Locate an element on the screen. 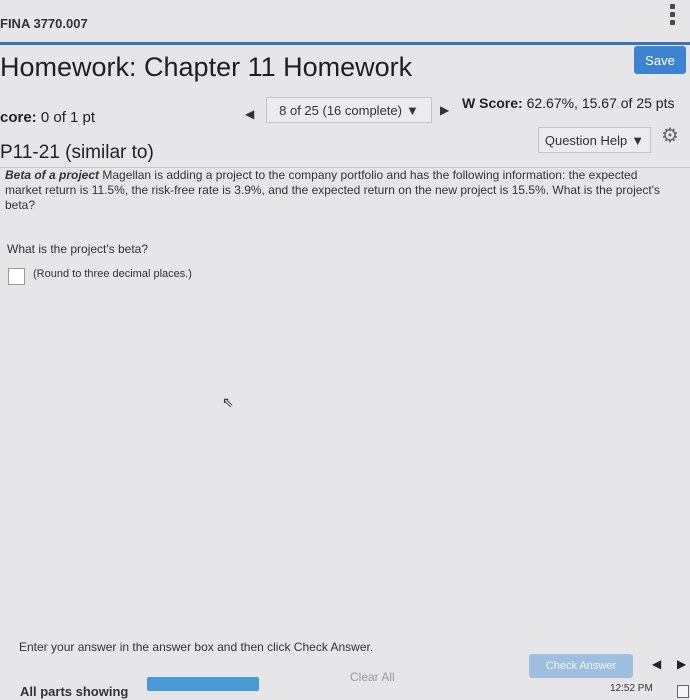 This screenshot has height=700, width=690. check-answer-button: Check Answer is located at coordinates (581, 666).